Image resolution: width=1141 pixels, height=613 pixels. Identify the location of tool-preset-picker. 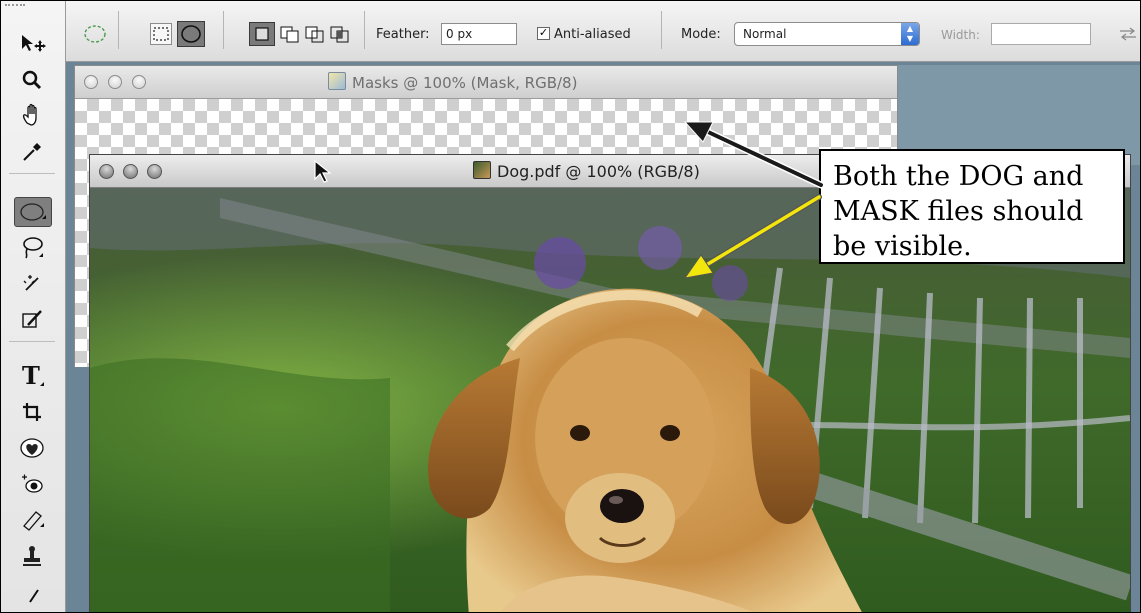
(95, 36).